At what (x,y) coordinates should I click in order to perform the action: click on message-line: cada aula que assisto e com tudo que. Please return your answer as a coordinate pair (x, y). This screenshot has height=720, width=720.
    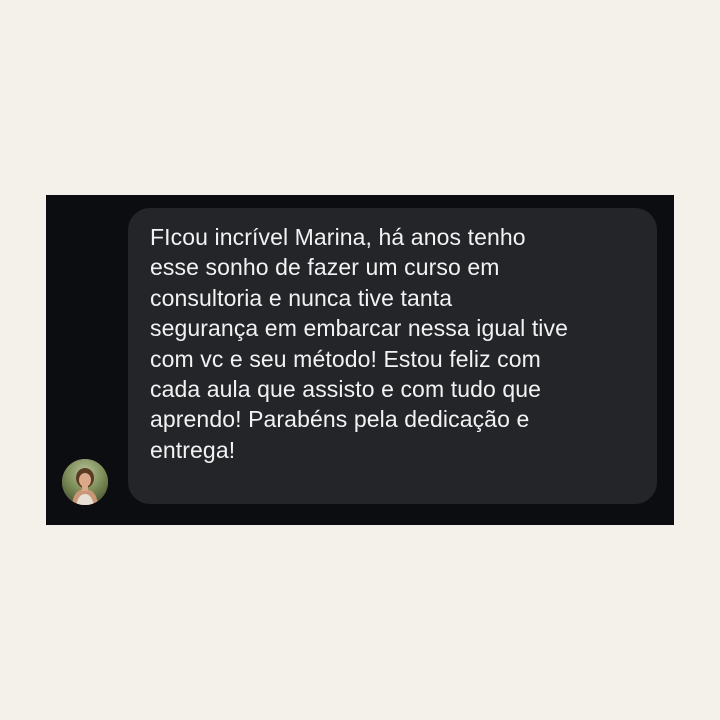
    Looking at the image, I should click on (346, 389).